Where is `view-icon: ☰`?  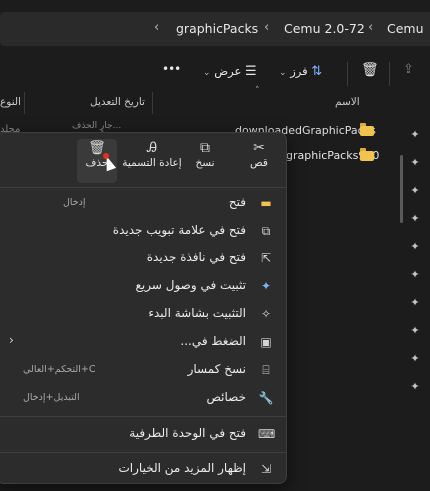 view-icon: ☰ is located at coordinates (250, 71).